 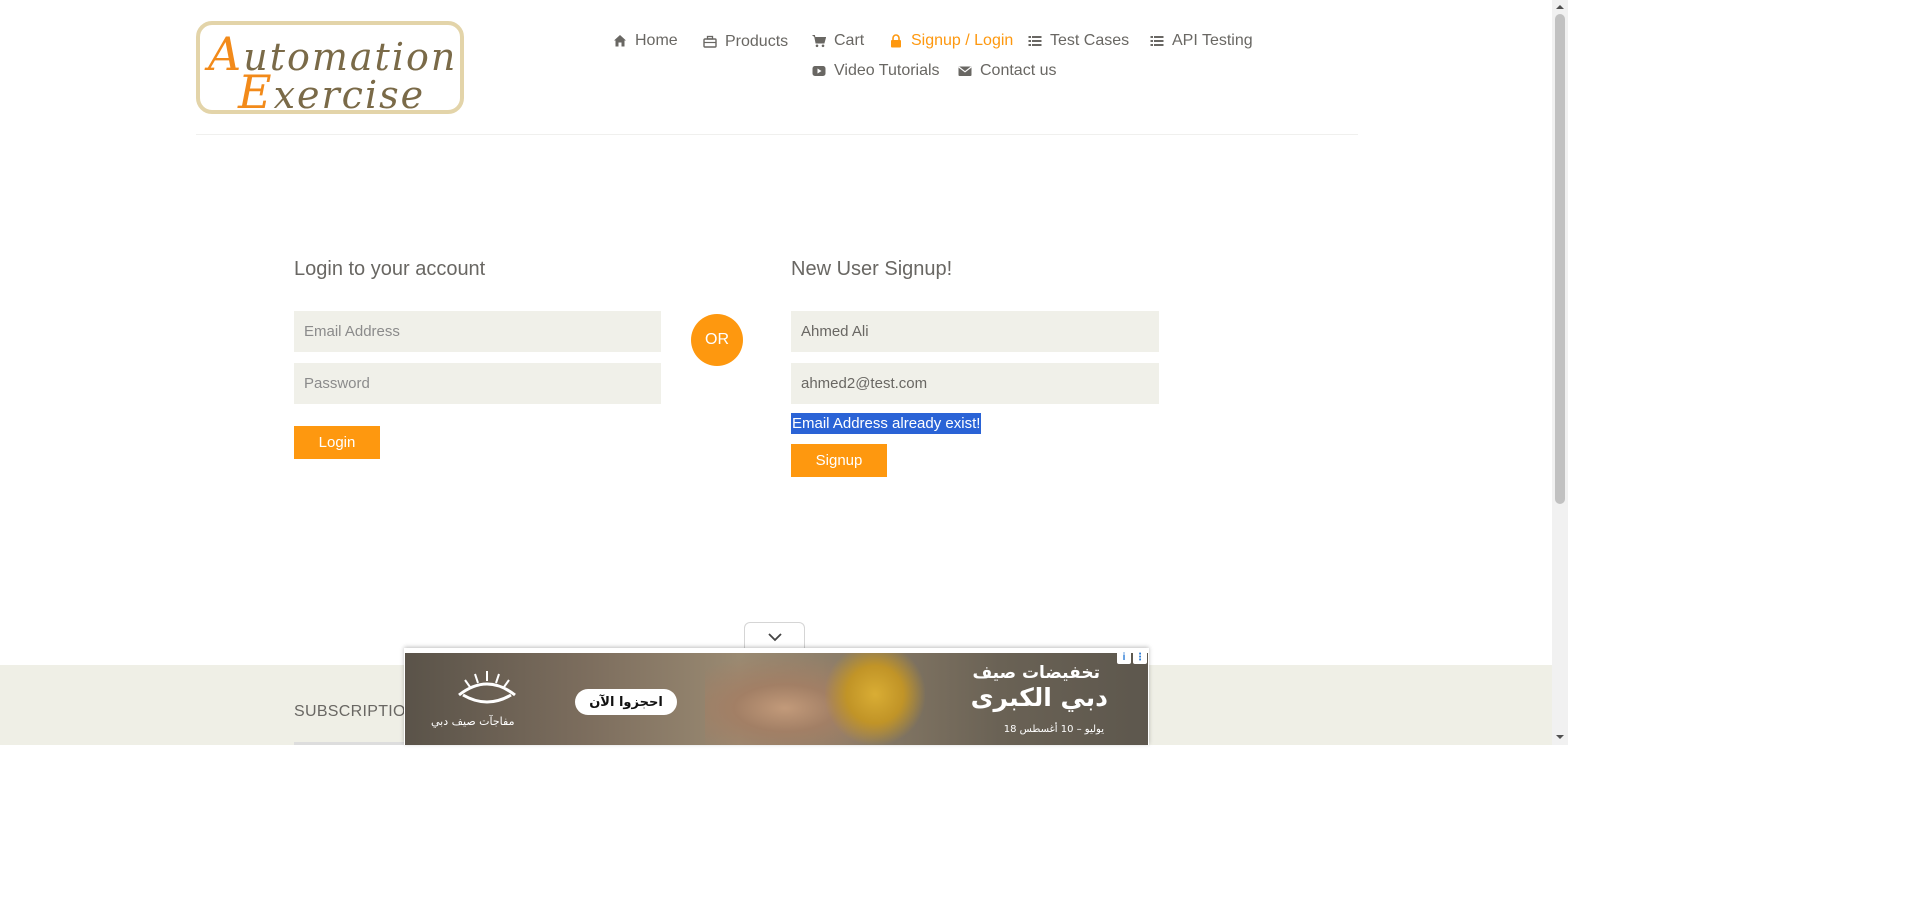 What do you see at coordinates (819, 41) in the screenshot?
I see `cart-icon` at bounding box center [819, 41].